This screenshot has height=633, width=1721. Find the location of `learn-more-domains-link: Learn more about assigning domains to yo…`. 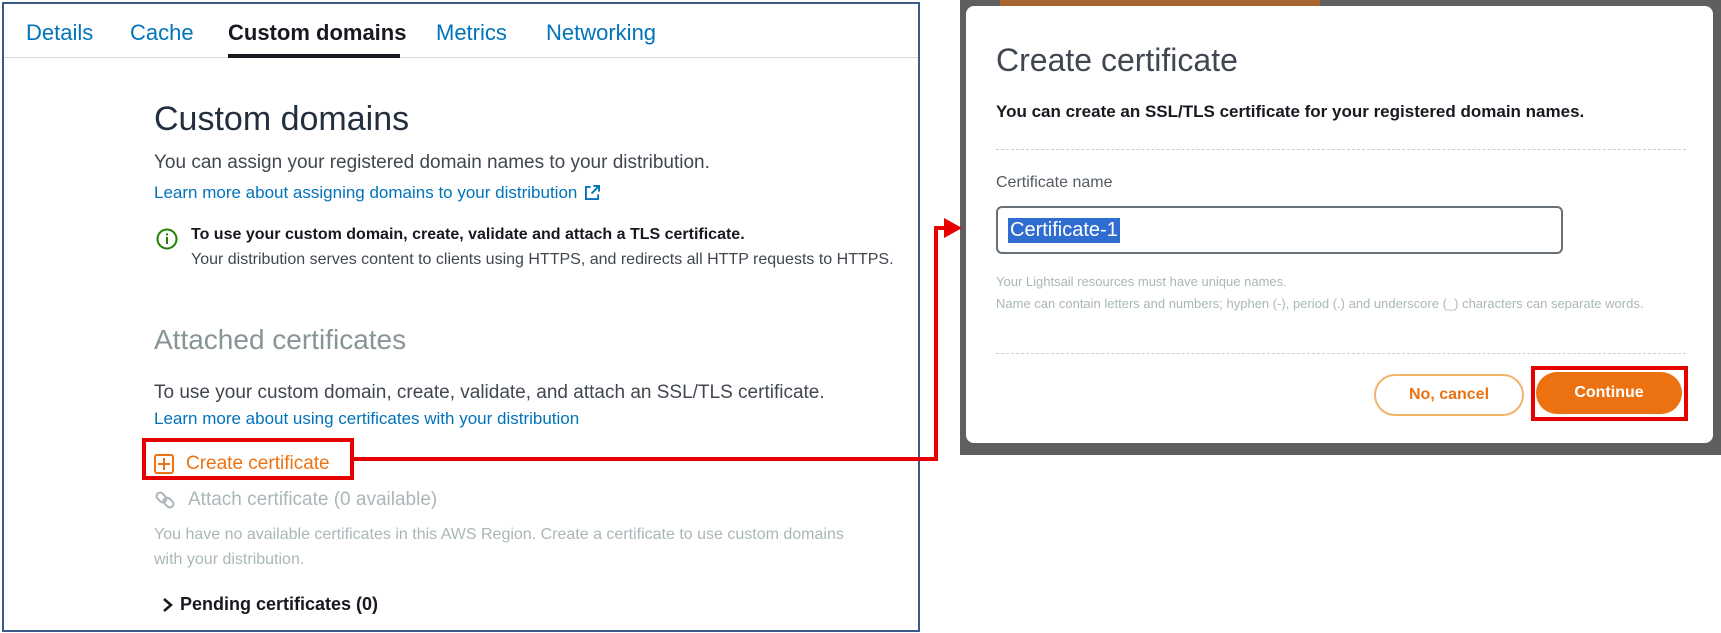

learn-more-domains-link: Learn more about assigning domains to yo… is located at coordinates (377, 193).